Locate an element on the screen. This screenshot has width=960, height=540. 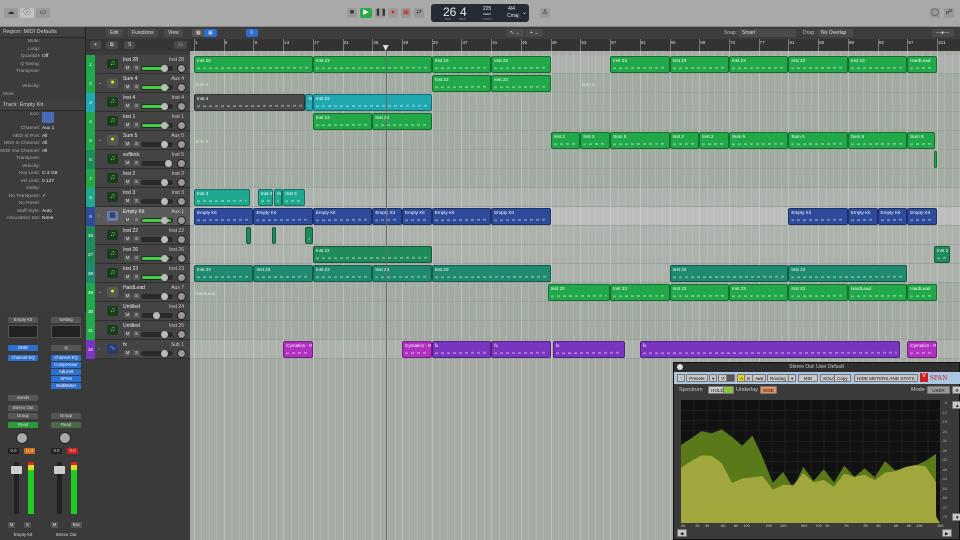
track-header: Track: Empty Kit is located at coordinates (42, 105).